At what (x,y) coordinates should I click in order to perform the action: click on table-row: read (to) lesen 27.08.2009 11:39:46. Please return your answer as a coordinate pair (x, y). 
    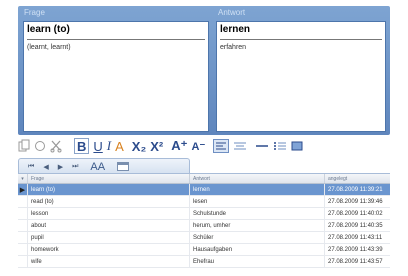
    Looking at the image, I should click on (204, 202).